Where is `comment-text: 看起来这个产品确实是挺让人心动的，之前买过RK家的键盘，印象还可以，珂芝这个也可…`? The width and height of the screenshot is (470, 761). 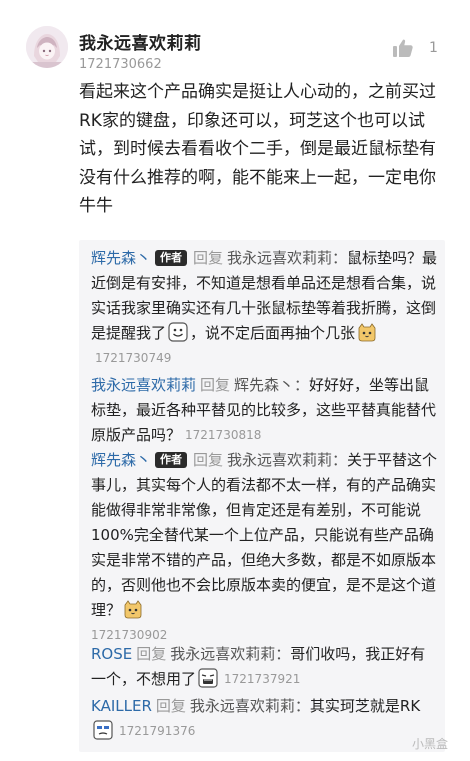
comment-text: 看起来这个产品确实是挺让人心动的，之前买过RK家的键盘，印象还可以，珂芝这个也可… is located at coordinates (257, 149).